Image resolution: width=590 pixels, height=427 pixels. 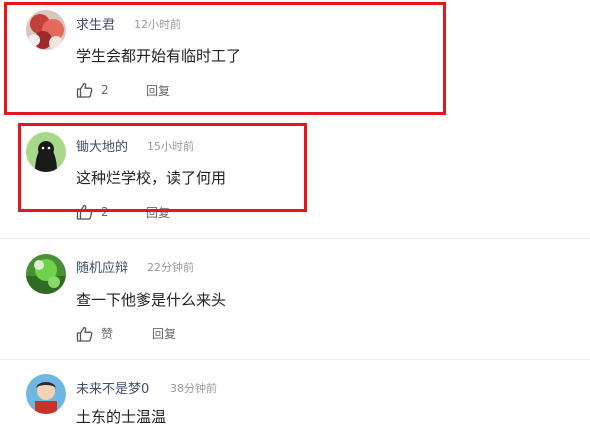 What do you see at coordinates (164, 333) in the screenshot?
I see `reply-button: 回复` at bounding box center [164, 333].